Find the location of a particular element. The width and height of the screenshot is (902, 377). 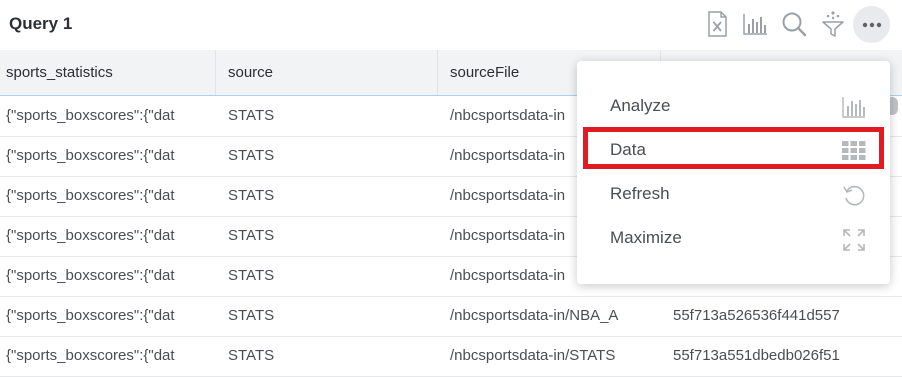

more-options-icon is located at coordinates (871, 24).